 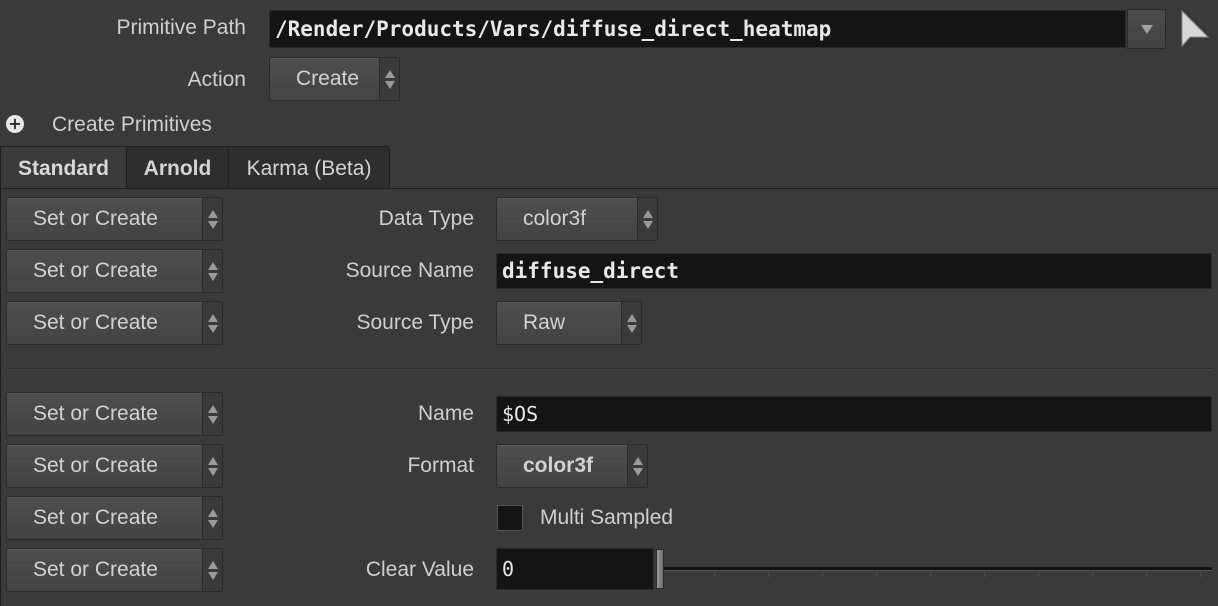 I want to click on data-type-value: color3f, so click(x=555, y=218).